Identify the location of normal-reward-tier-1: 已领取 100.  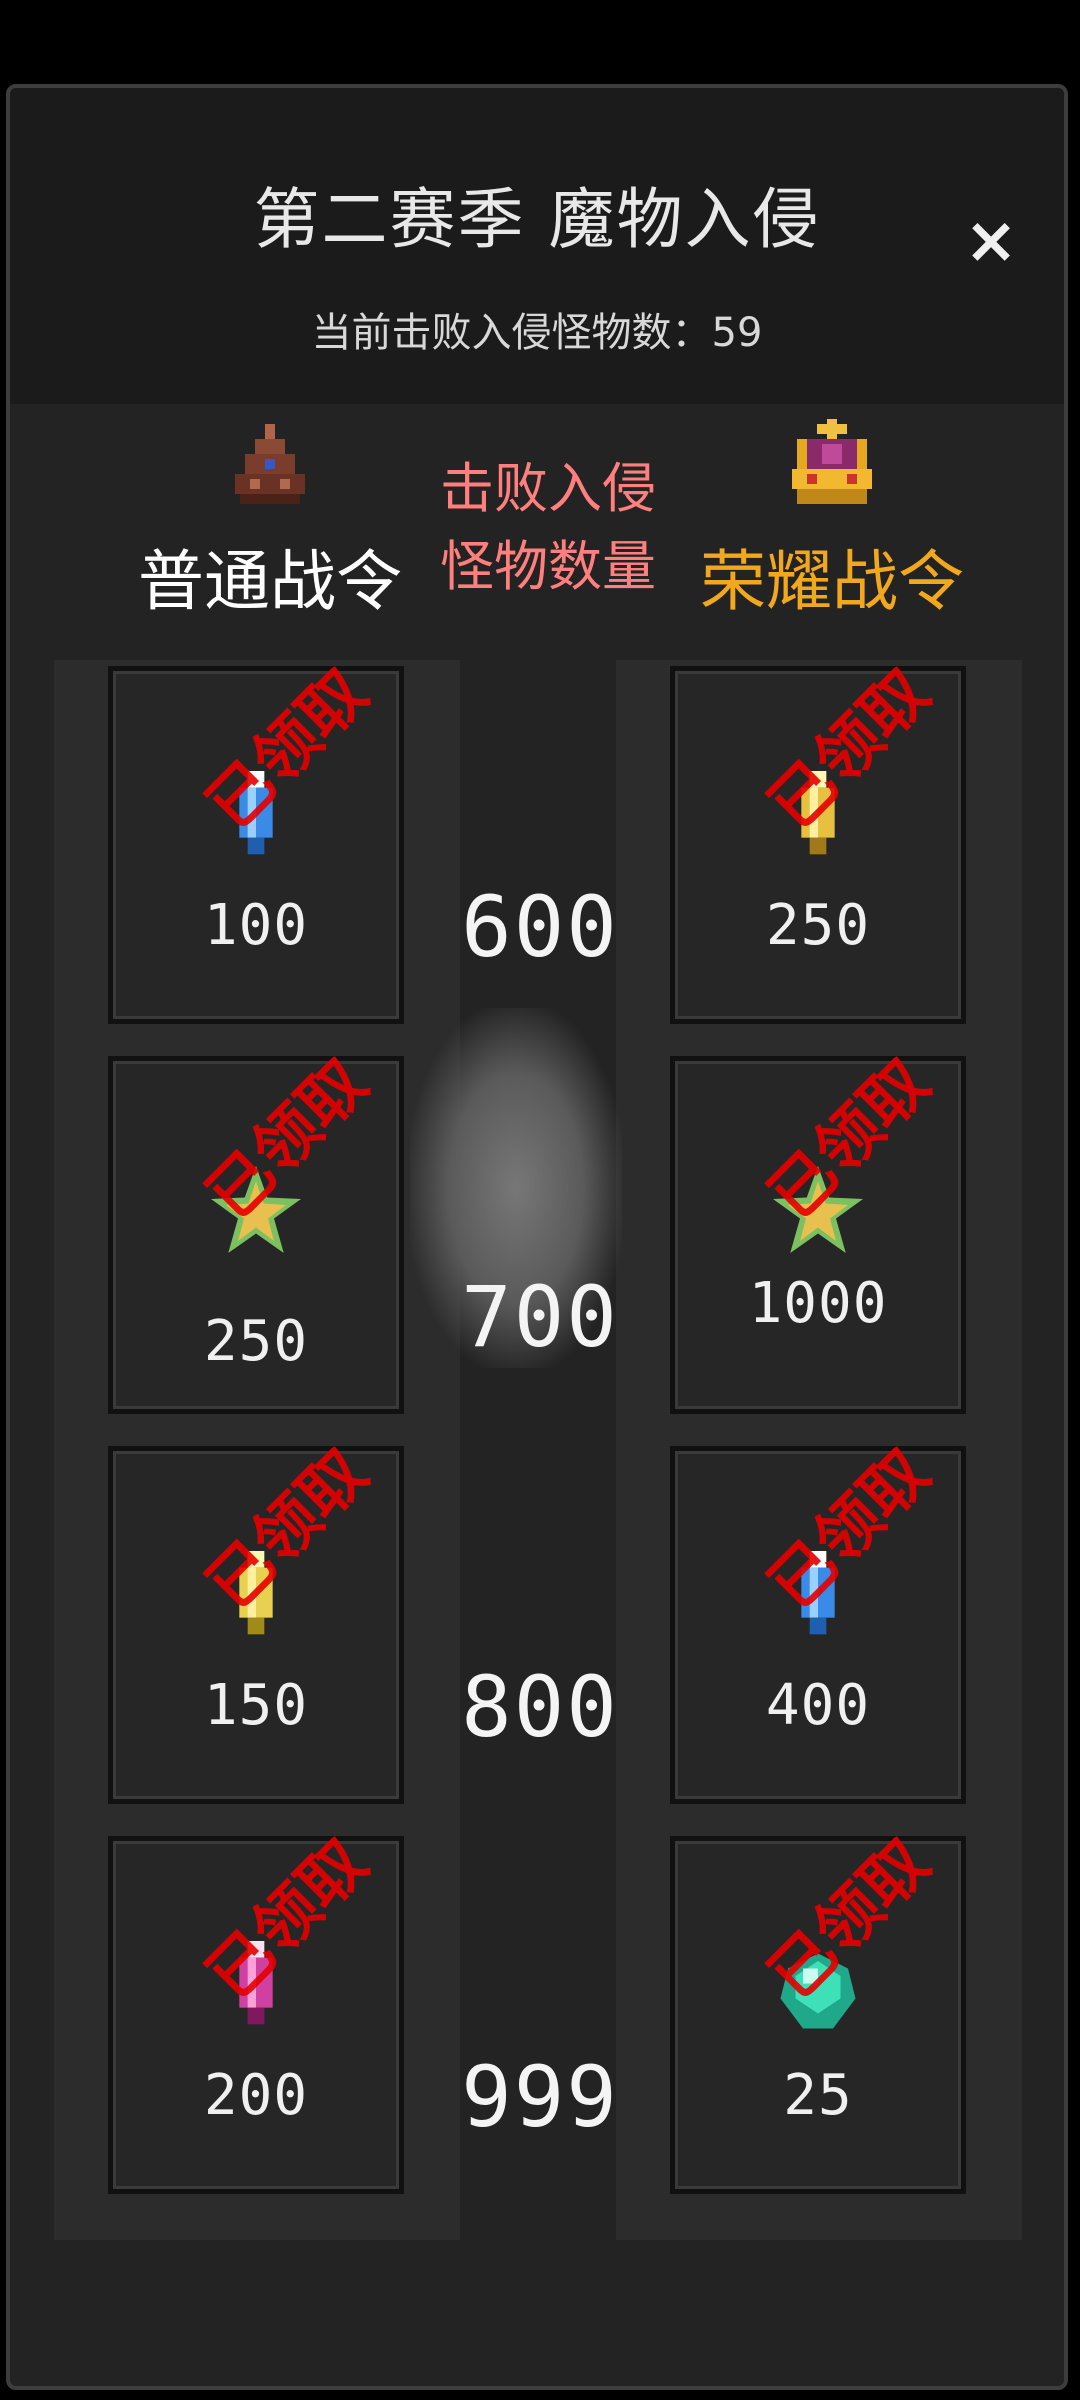
(256, 840).